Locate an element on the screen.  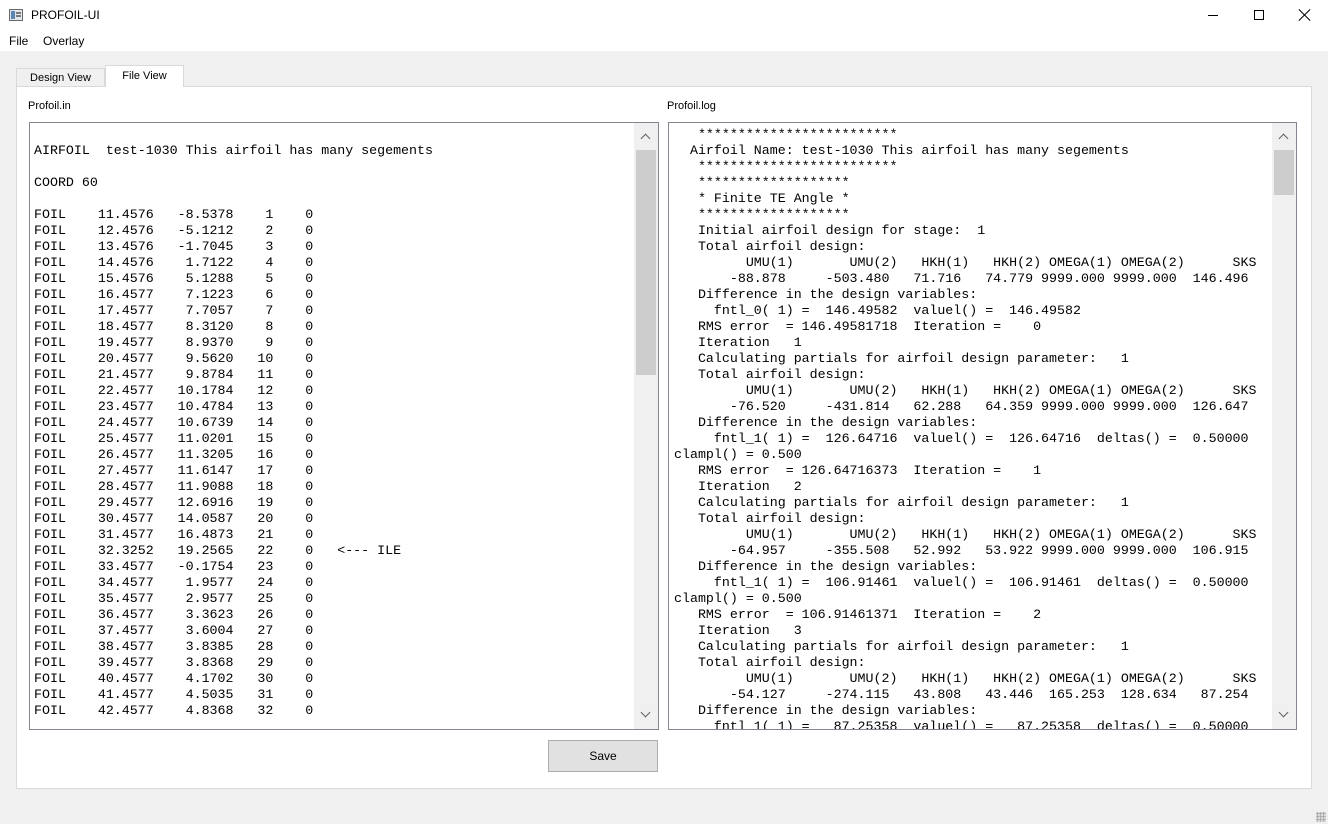
tab-design-view: Design View is located at coordinates (60, 77).